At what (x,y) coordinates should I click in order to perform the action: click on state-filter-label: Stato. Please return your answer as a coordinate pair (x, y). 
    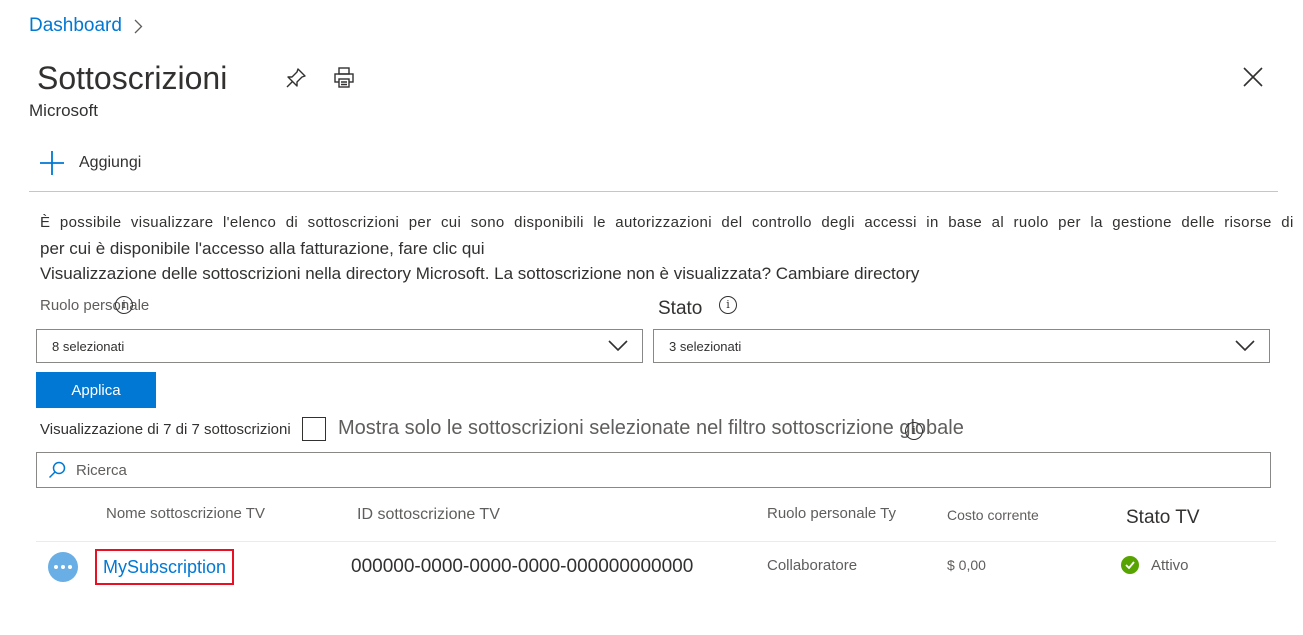
    Looking at the image, I should click on (680, 308).